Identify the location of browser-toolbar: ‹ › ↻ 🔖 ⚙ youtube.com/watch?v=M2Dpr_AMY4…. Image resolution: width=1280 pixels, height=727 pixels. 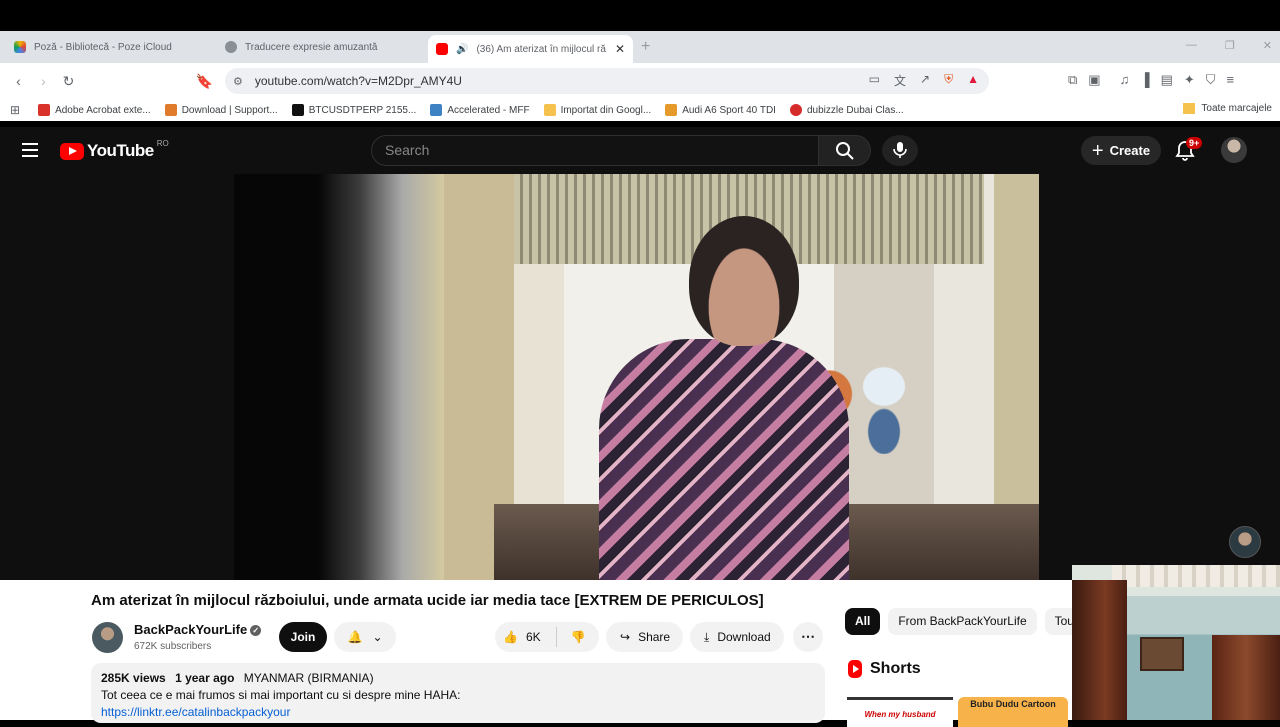
(640, 81).